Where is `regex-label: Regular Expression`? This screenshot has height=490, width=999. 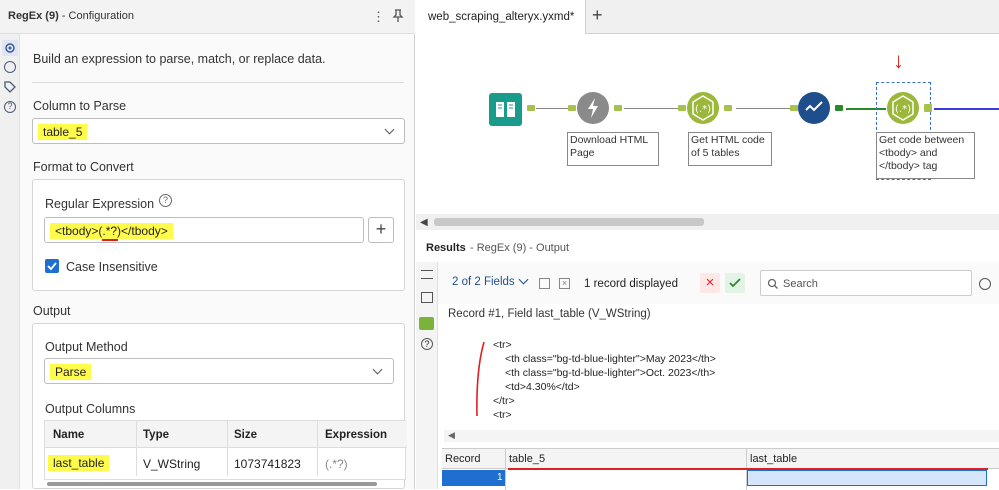 regex-label: Regular Expression is located at coordinates (100, 204).